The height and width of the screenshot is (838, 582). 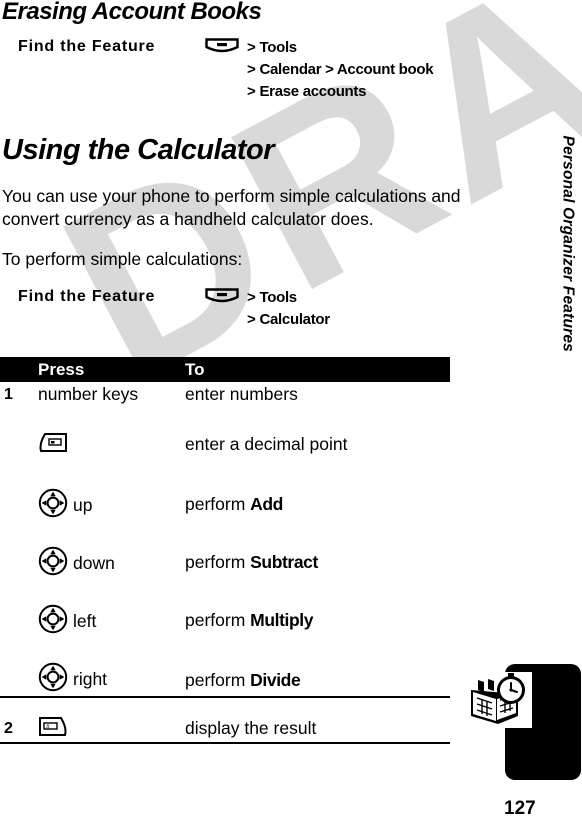 What do you see at coordinates (275, 680) in the screenshot?
I see `to-emphasis: Divide` at bounding box center [275, 680].